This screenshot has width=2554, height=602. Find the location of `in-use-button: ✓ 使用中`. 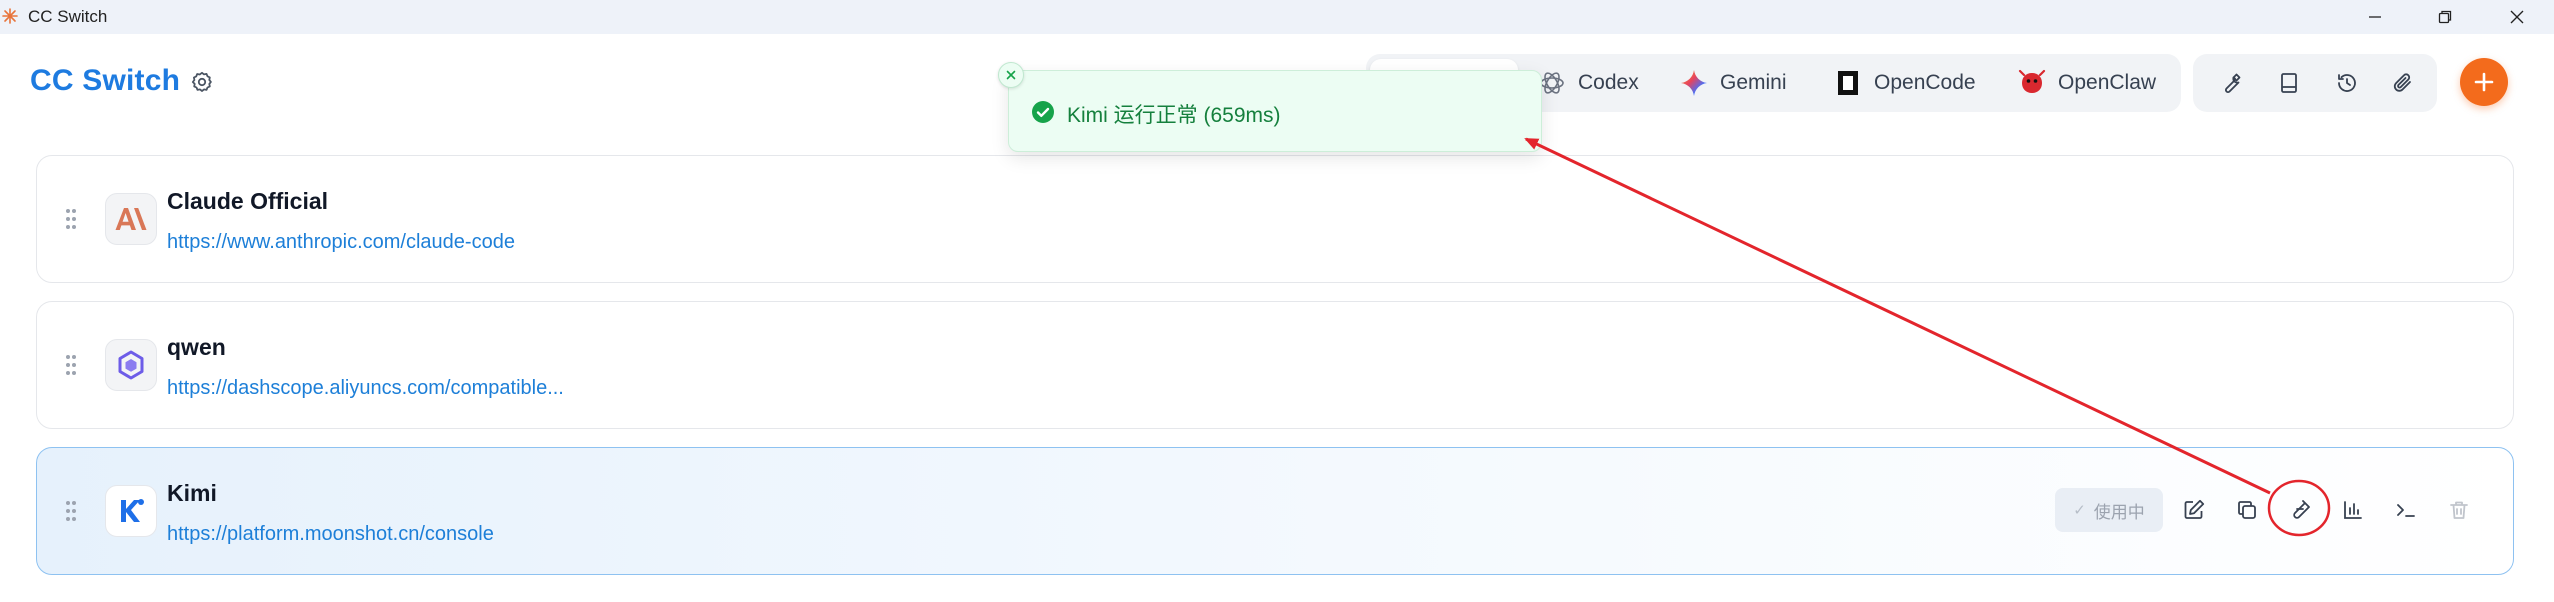

in-use-button: ✓ 使用中 is located at coordinates (2109, 510).